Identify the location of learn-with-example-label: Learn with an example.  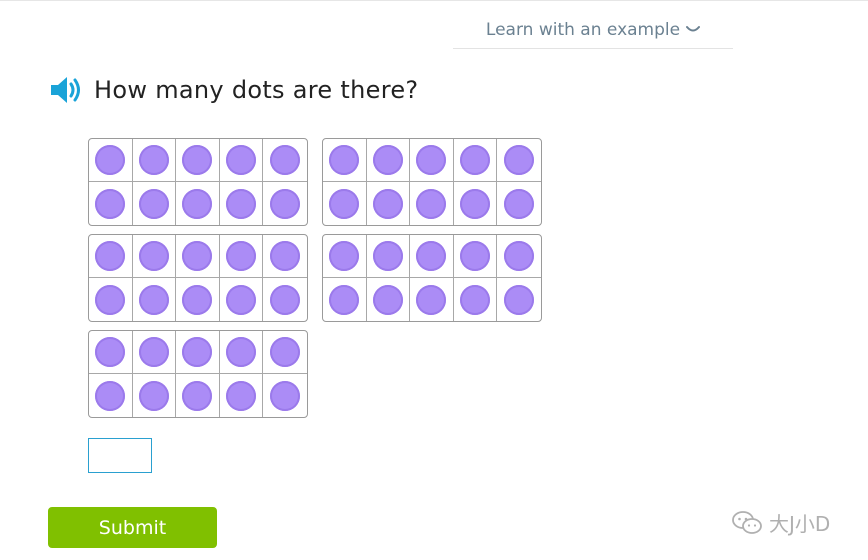
(583, 30).